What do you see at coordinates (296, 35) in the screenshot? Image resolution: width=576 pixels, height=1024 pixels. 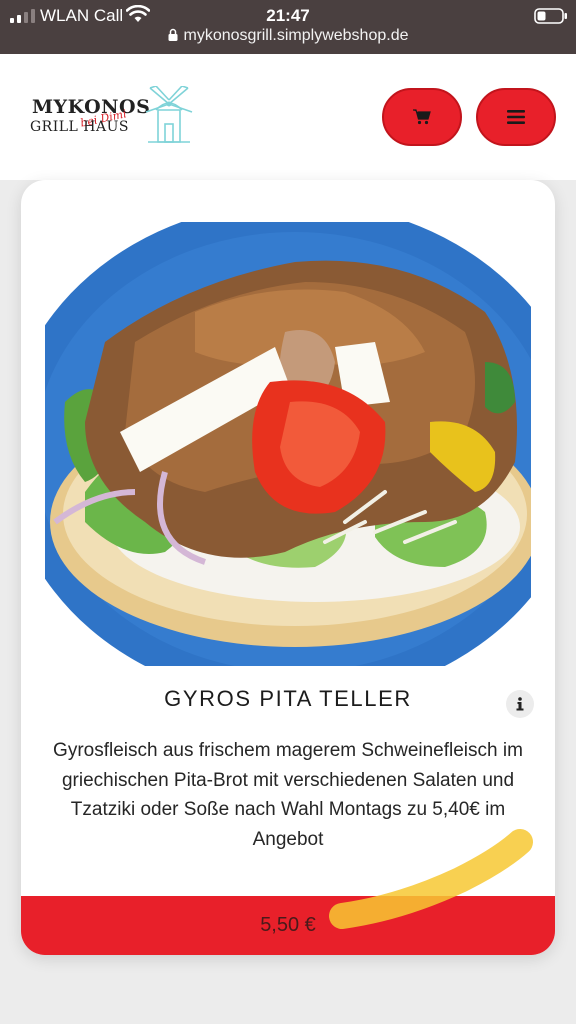 I see `url-text: mykonosgrill.simplywebshop.de` at bounding box center [296, 35].